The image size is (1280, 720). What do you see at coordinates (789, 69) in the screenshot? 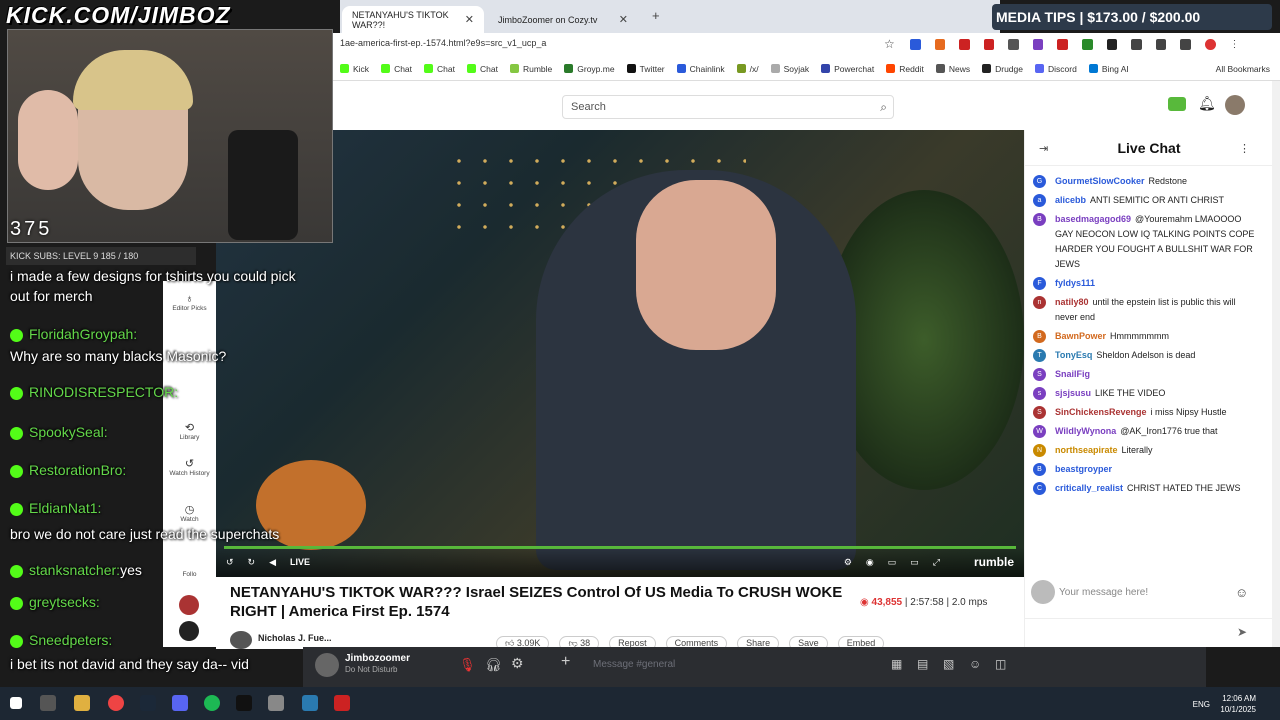
I see `bookmark-soyjak: Soyjak` at bounding box center [789, 69].